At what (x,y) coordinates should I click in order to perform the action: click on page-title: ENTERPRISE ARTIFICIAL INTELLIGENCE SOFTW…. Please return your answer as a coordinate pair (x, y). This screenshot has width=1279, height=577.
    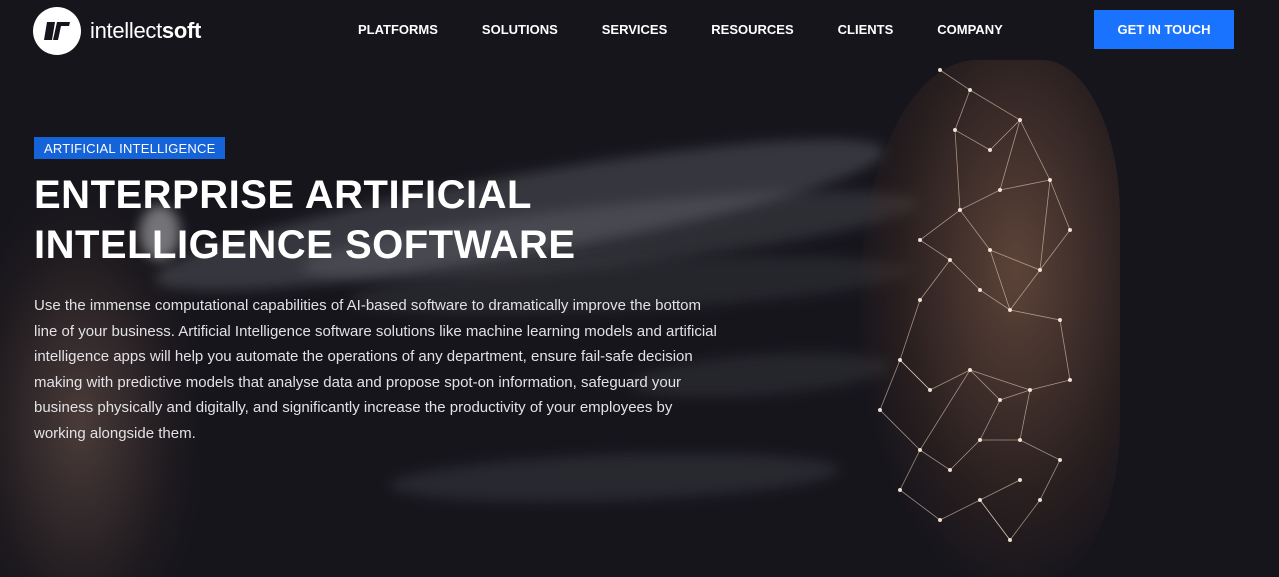
    Looking at the image, I should click on (344, 220).